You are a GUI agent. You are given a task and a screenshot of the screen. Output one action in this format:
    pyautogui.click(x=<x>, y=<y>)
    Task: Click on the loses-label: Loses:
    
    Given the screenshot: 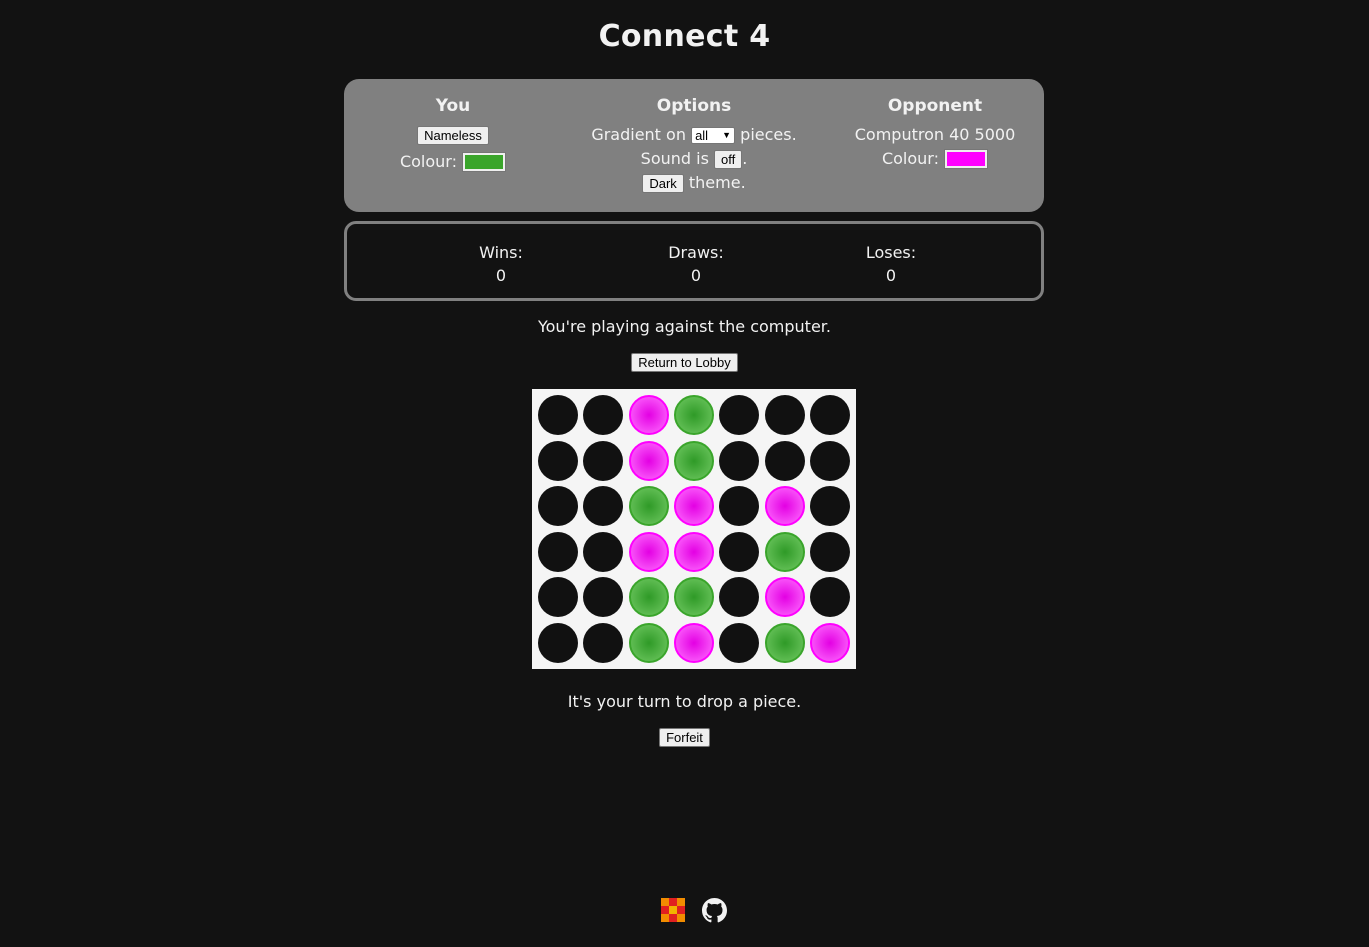 What is the action you would take?
    pyautogui.click(x=891, y=252)
    